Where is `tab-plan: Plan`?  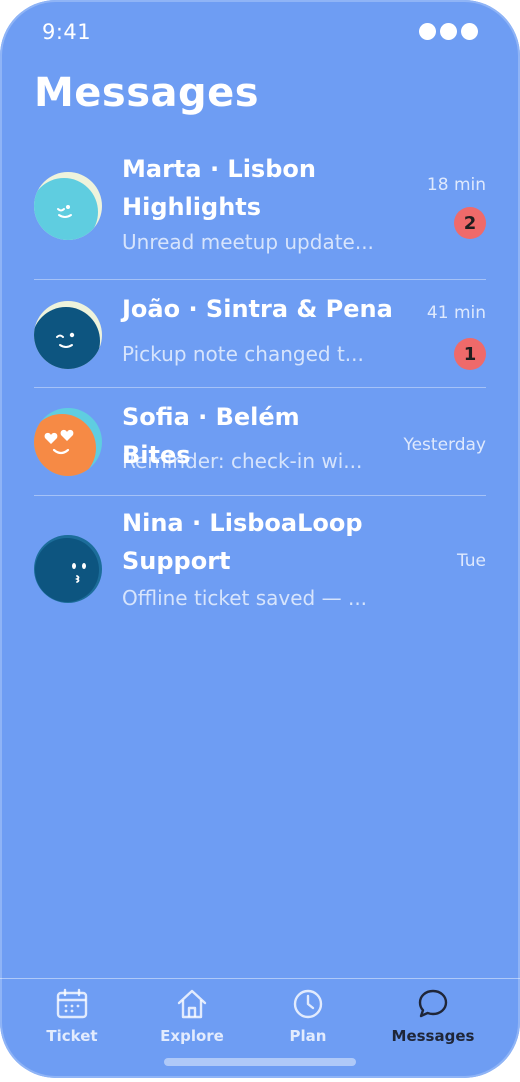
tab-plan: Plan is located at coordinates (308, 1016).